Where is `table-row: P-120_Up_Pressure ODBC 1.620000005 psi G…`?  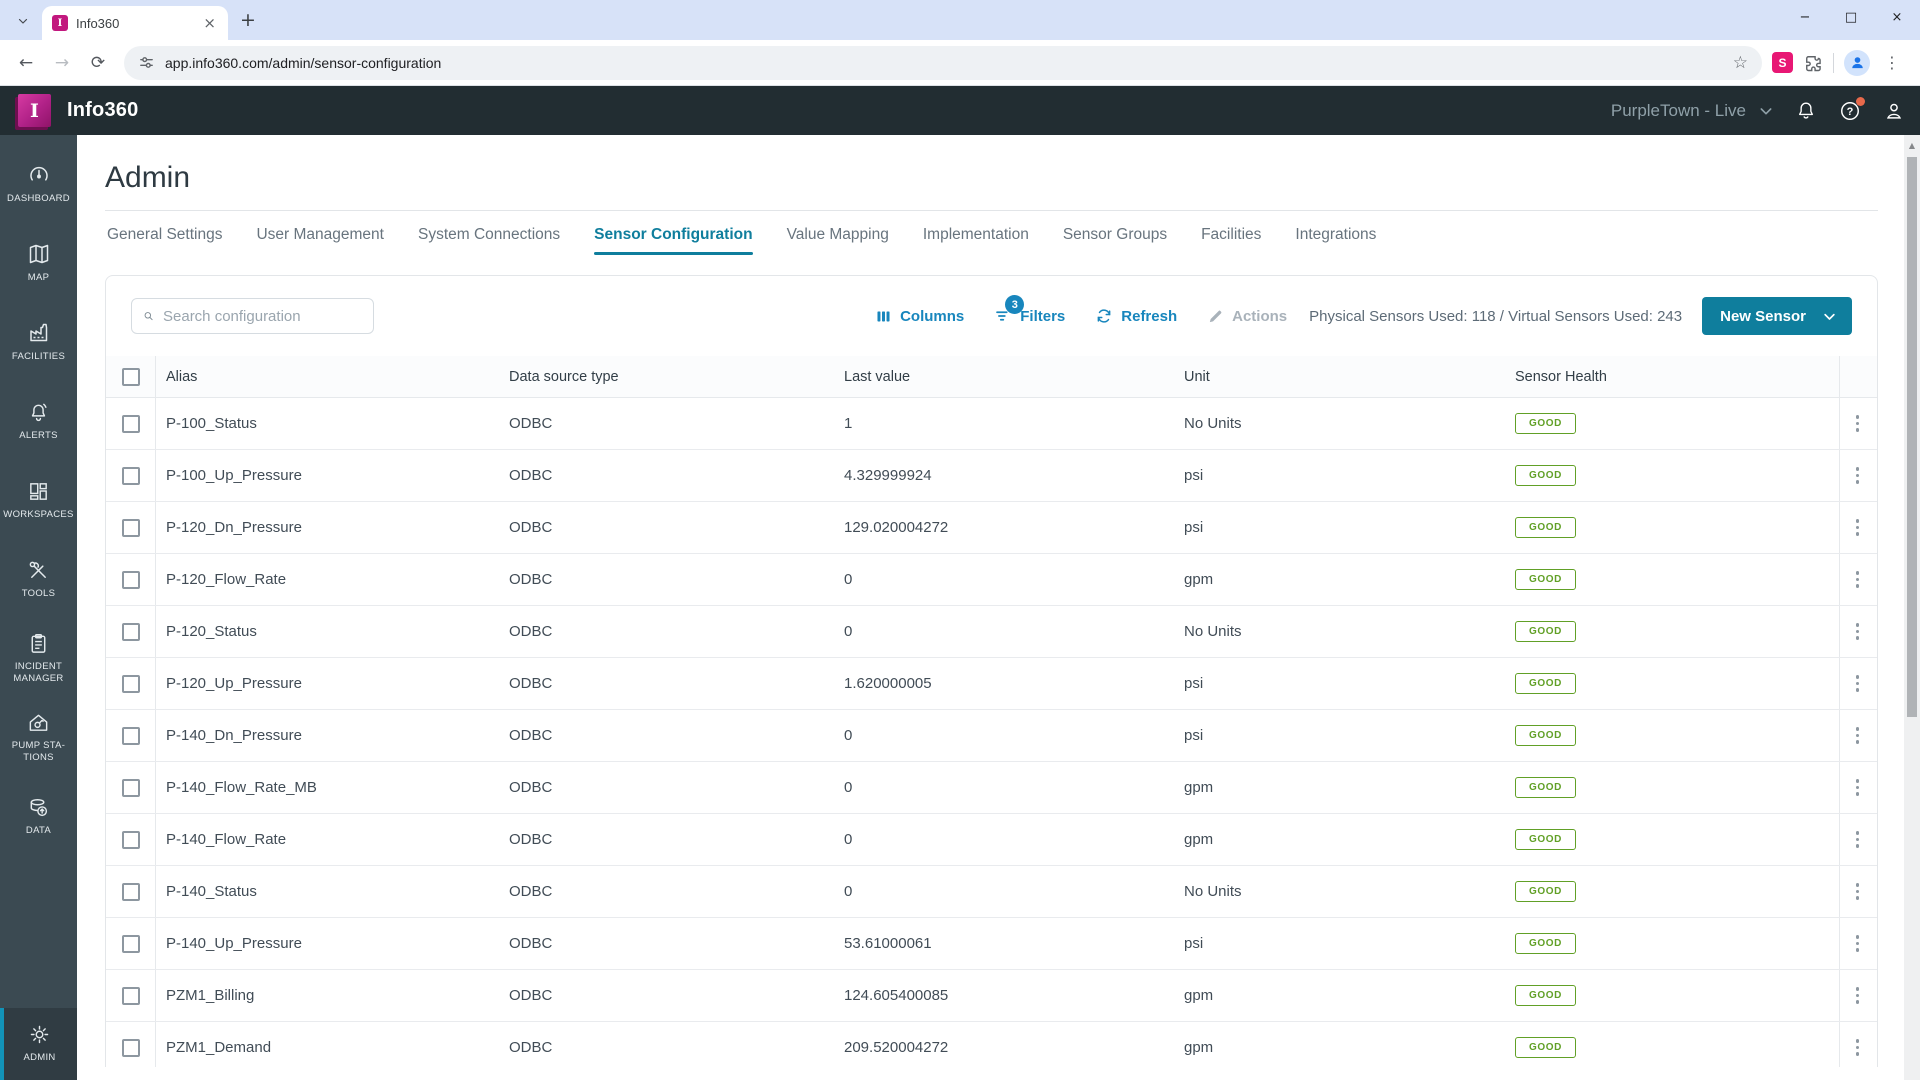
table-row: P-120_Up_Pressure ODBC 1.620000005 psi G… is located at coordinates (991, 684).